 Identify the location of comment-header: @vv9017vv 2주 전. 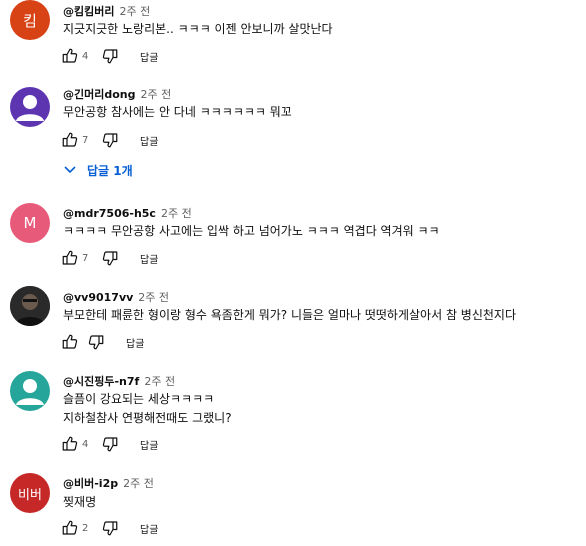
(116, 297).